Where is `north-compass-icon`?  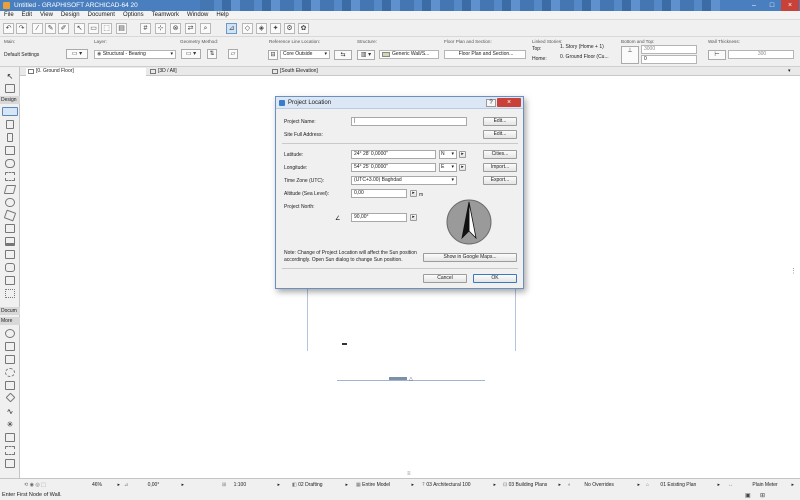 north-compass-icon is located at coordinates (469, 222).